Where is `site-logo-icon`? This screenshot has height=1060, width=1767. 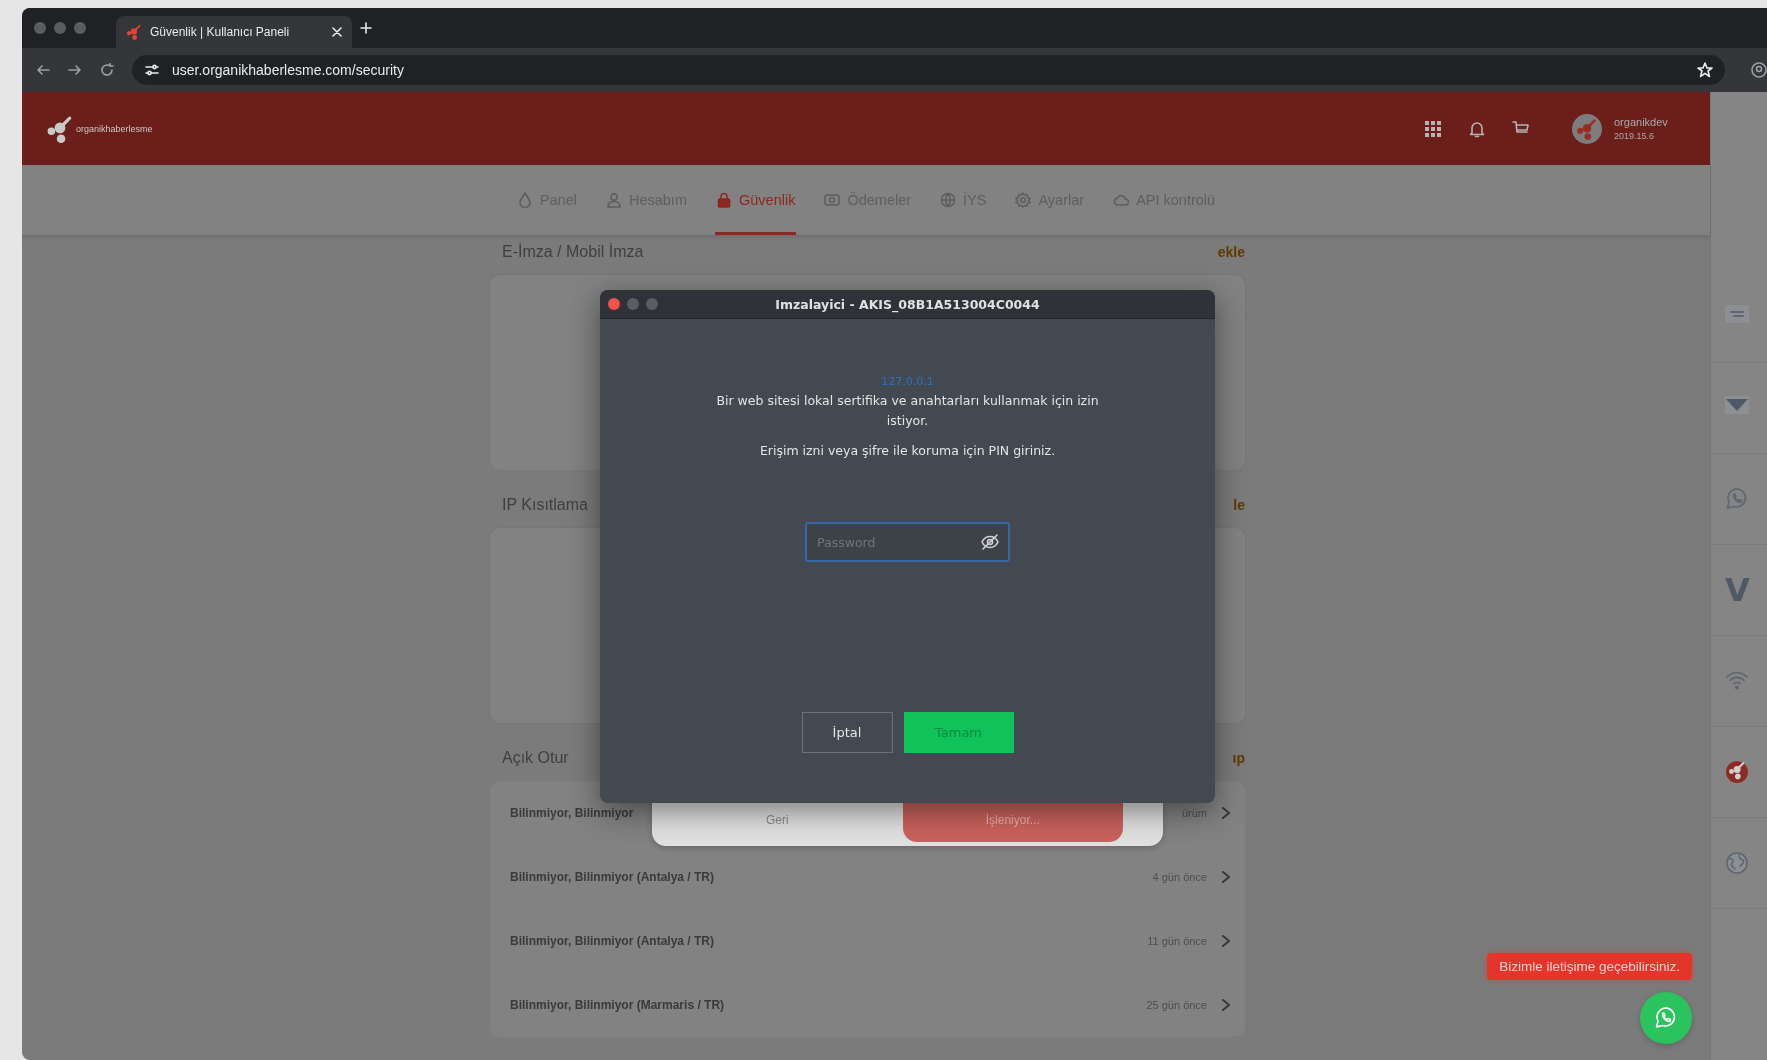
site-logo-icon is located at coordinates (134, 32).